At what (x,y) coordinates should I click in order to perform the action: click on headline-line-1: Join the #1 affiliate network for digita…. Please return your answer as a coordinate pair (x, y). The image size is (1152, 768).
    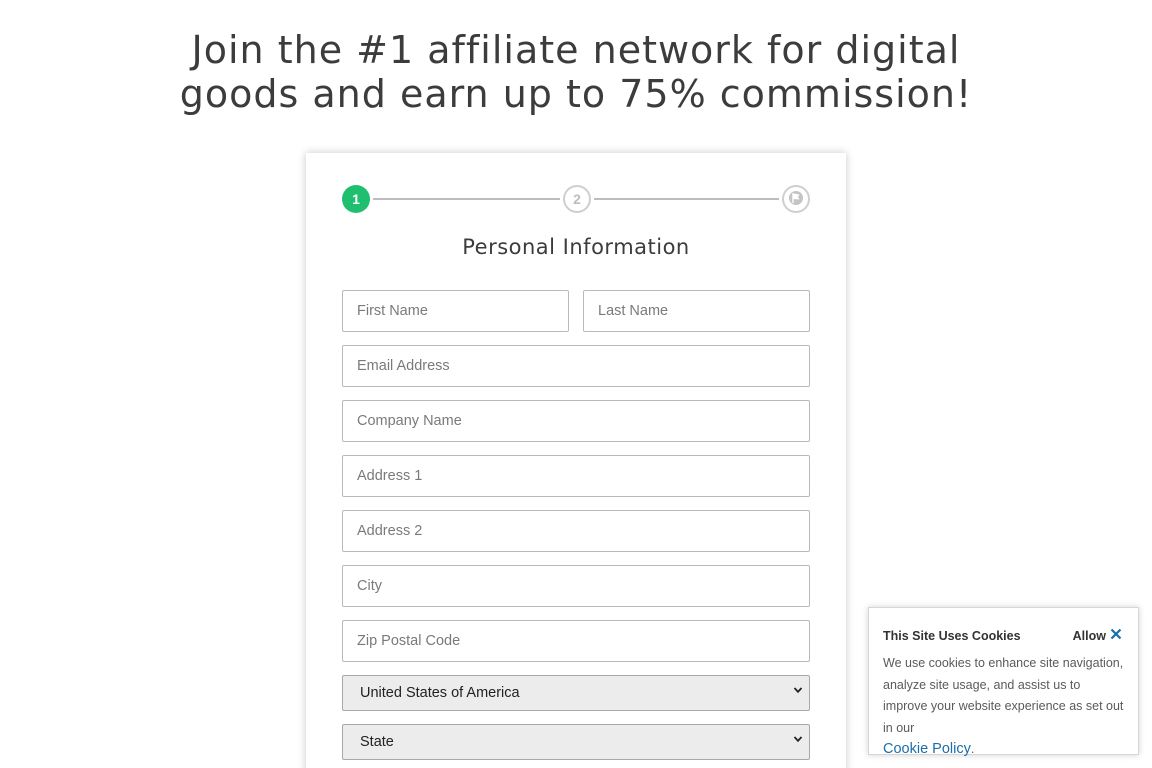
    Looking at the image, I should click on (576, 50).